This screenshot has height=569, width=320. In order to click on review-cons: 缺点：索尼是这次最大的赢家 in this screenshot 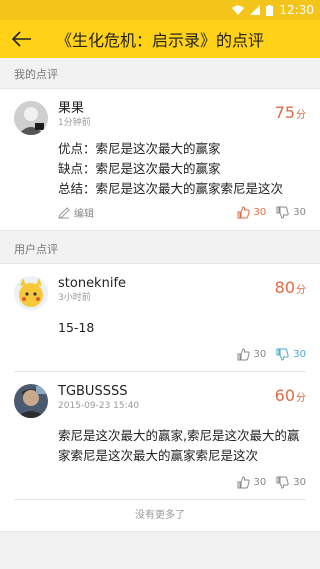, I will do `click(139, 168)`.